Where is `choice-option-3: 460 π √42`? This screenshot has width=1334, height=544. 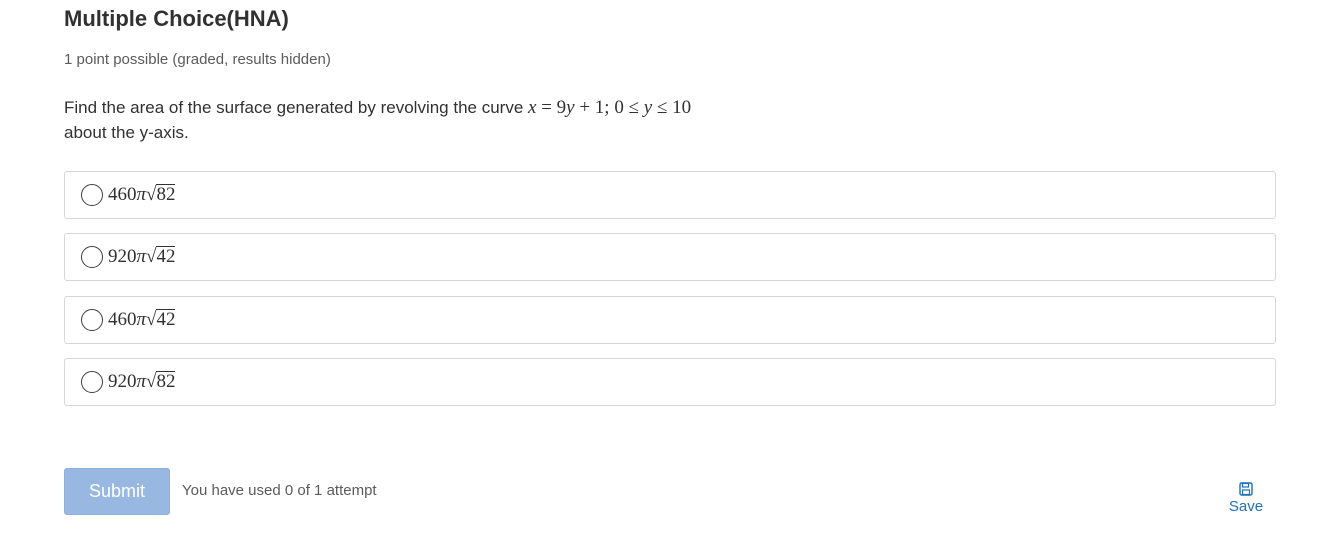
choice-option-3: 460 π √42 is located at coordinates (670, 320).